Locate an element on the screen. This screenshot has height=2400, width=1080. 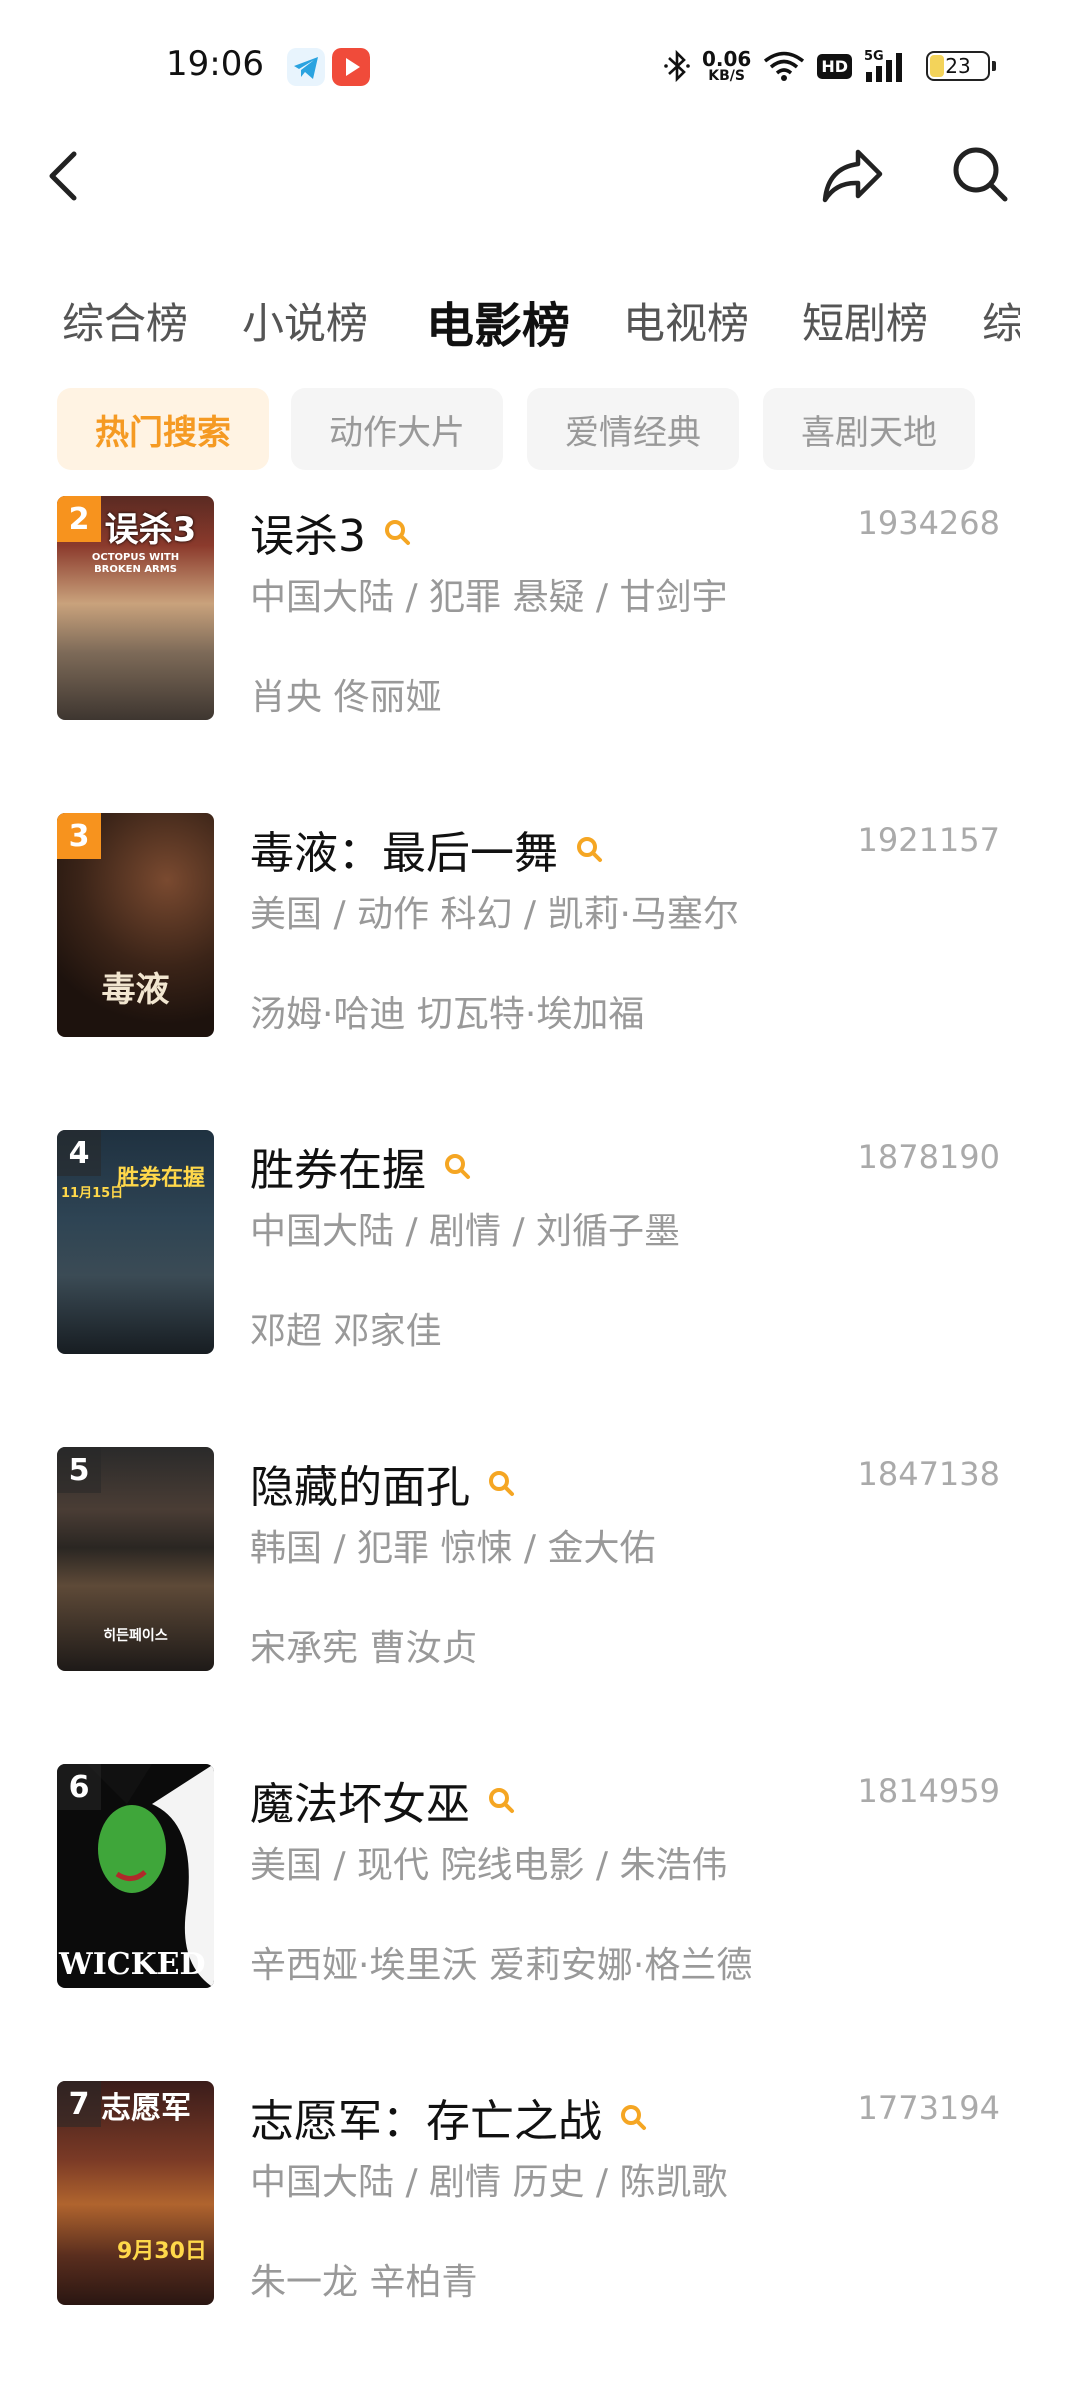
rank-badge: 4 is located at coordinates (79, 1153).